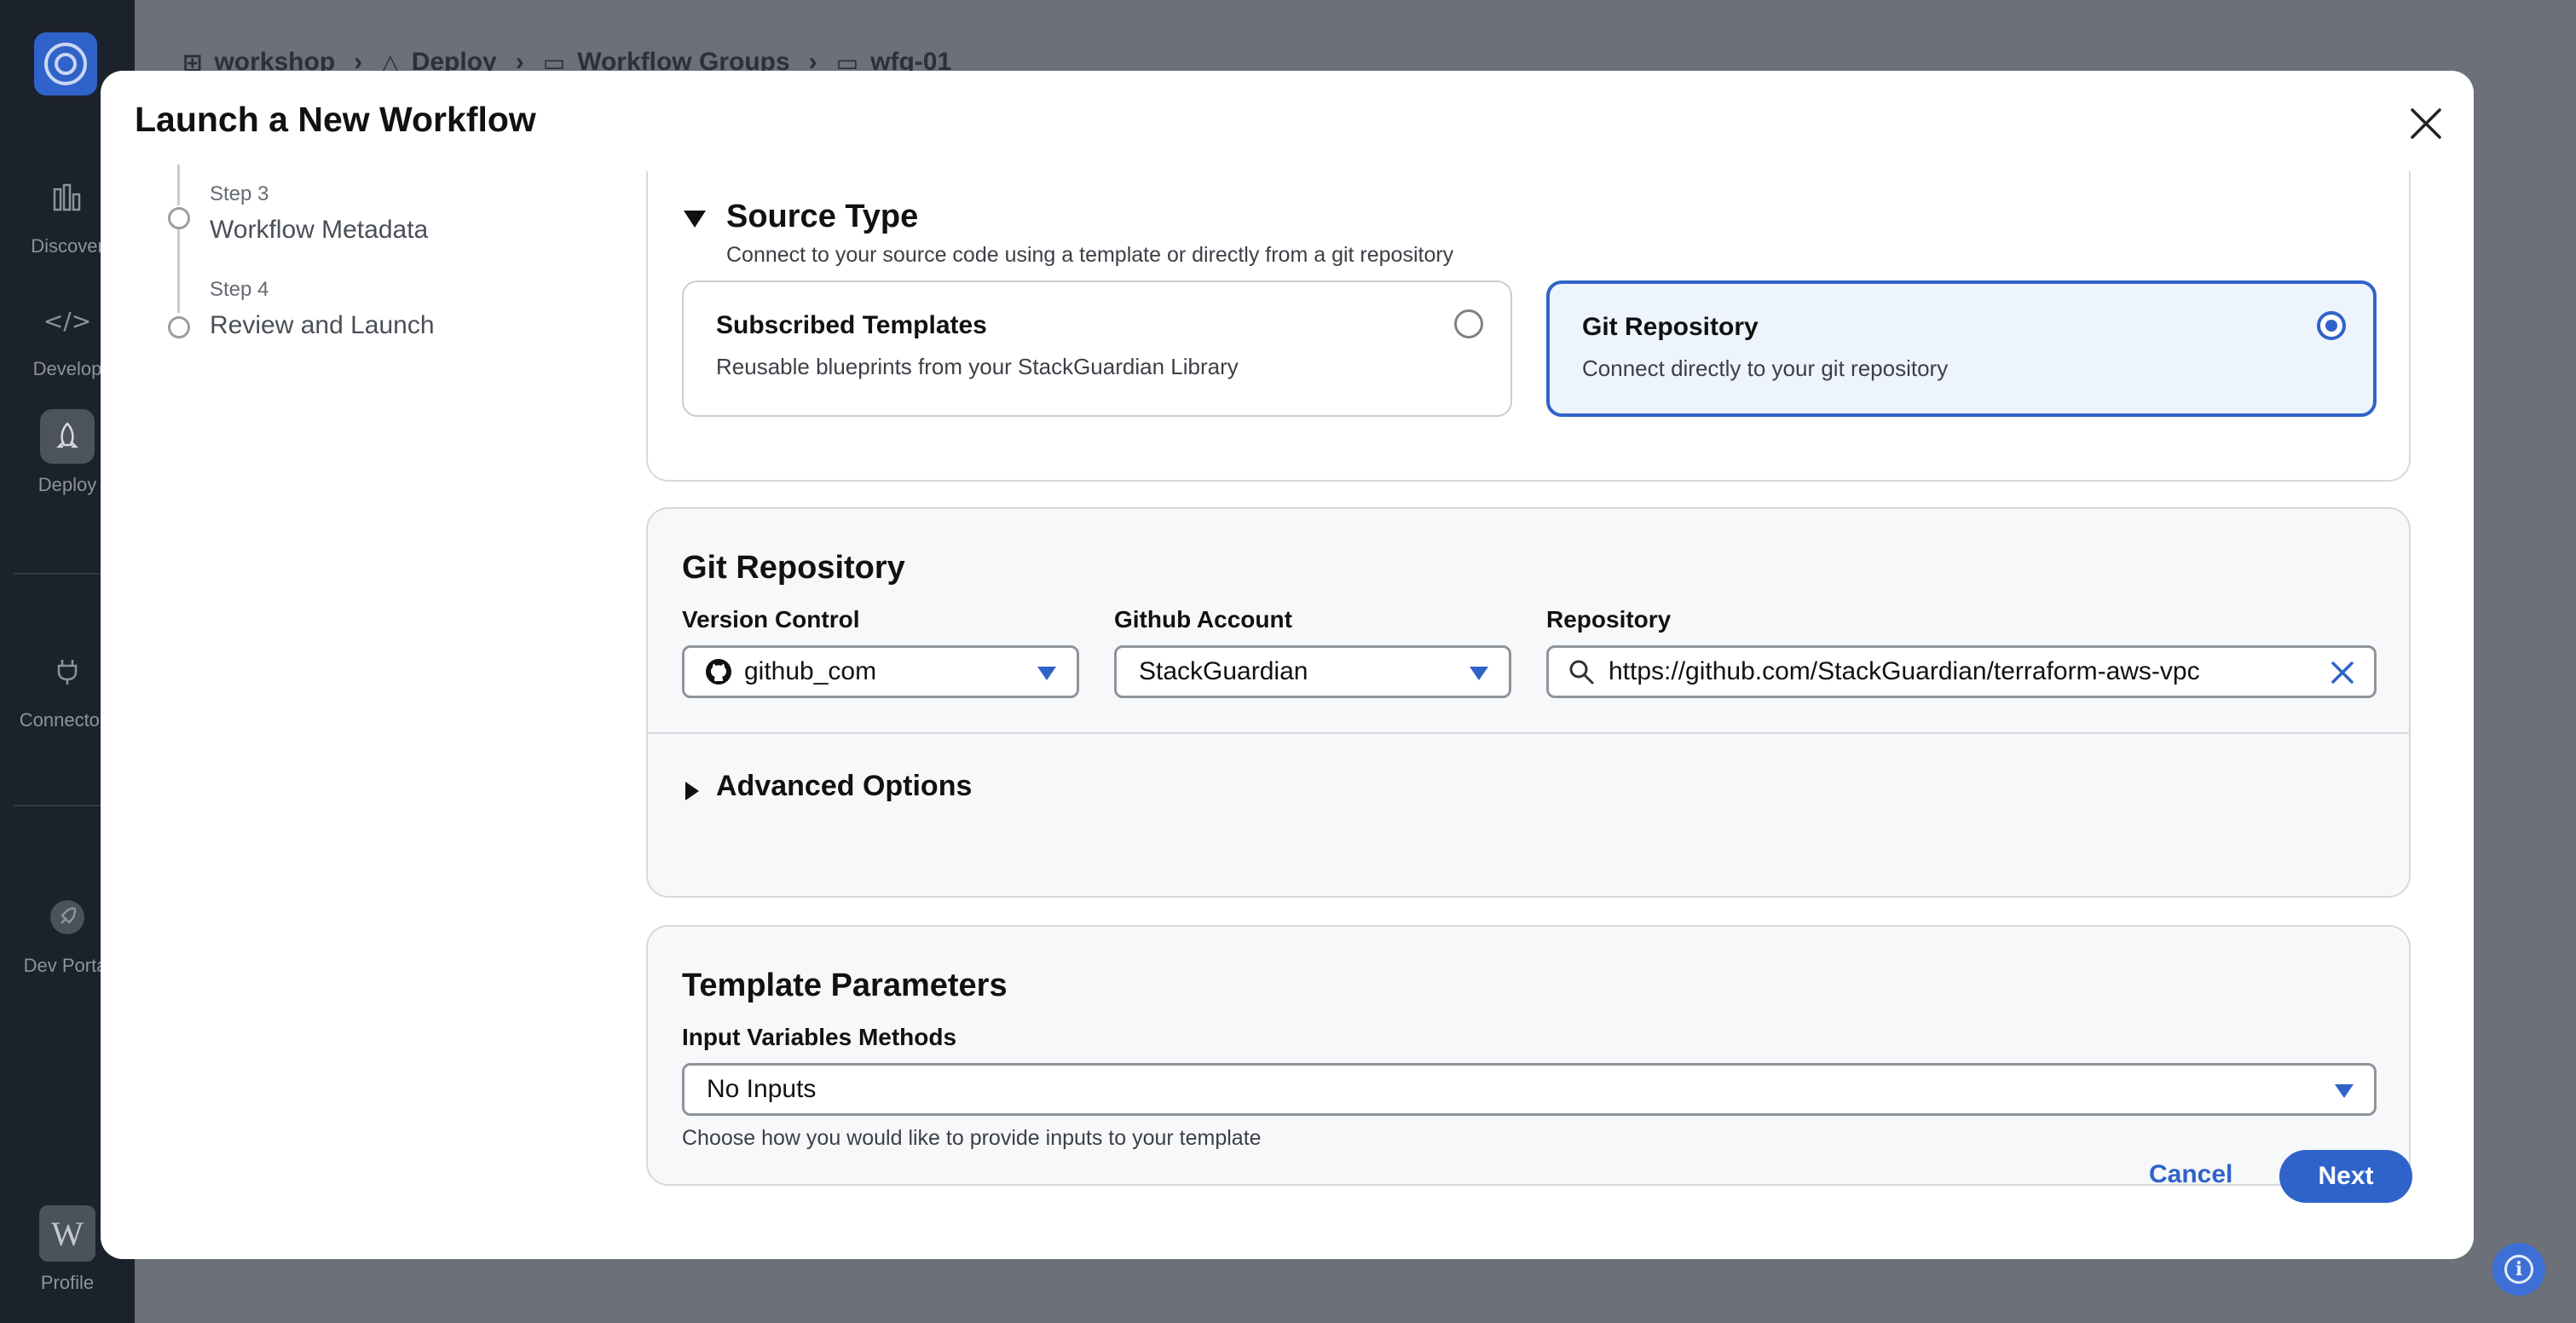 The width and height of the screenshot is (2576, 1323). Describe the element at coordinates (819, 1037) in the screenshot. I see `input-methods-label: Input Variables Methods` at that location.